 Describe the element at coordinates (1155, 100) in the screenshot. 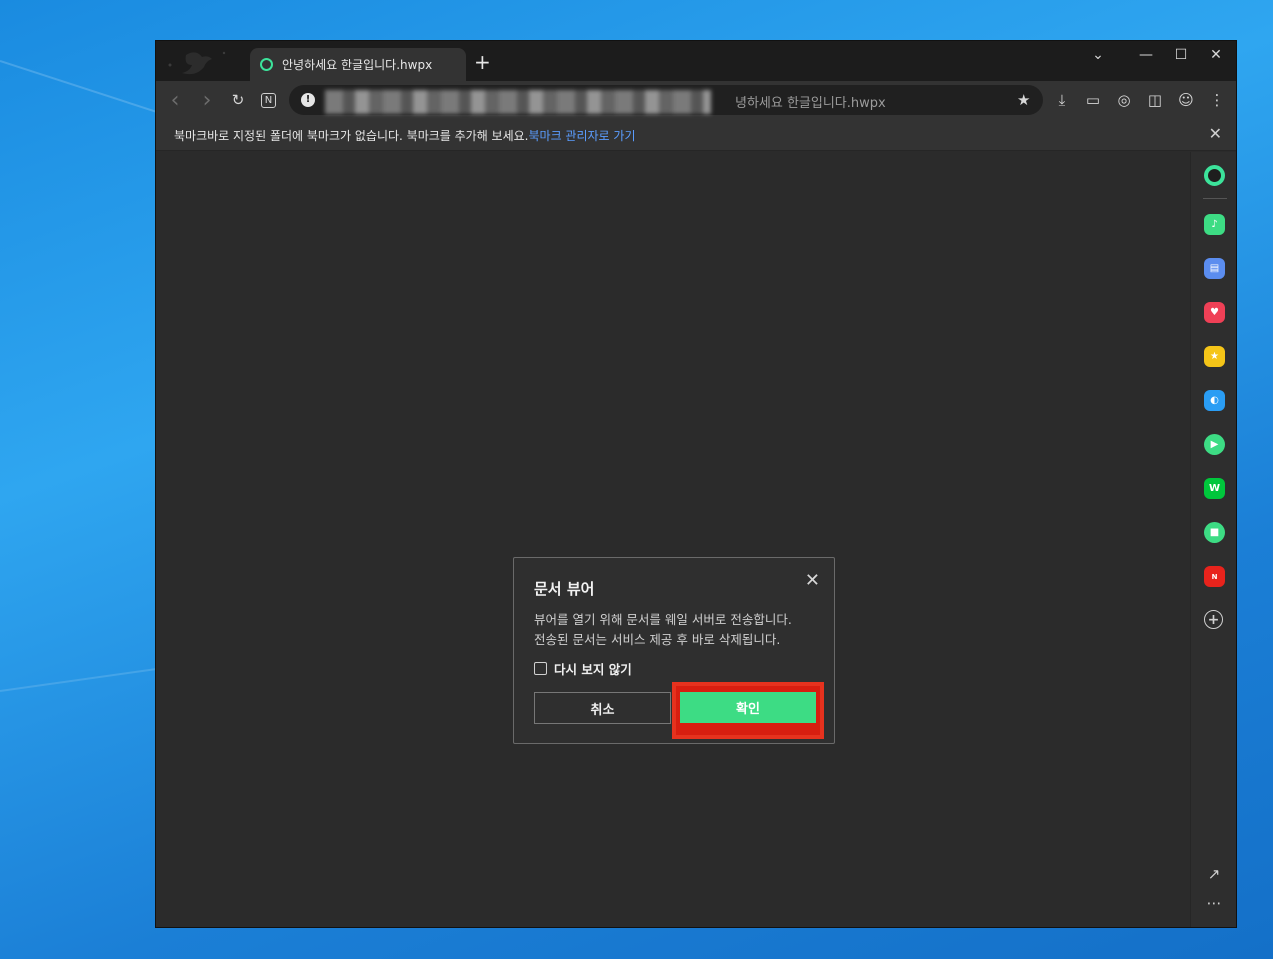

I see `split-view-icon: ◫` at that location.